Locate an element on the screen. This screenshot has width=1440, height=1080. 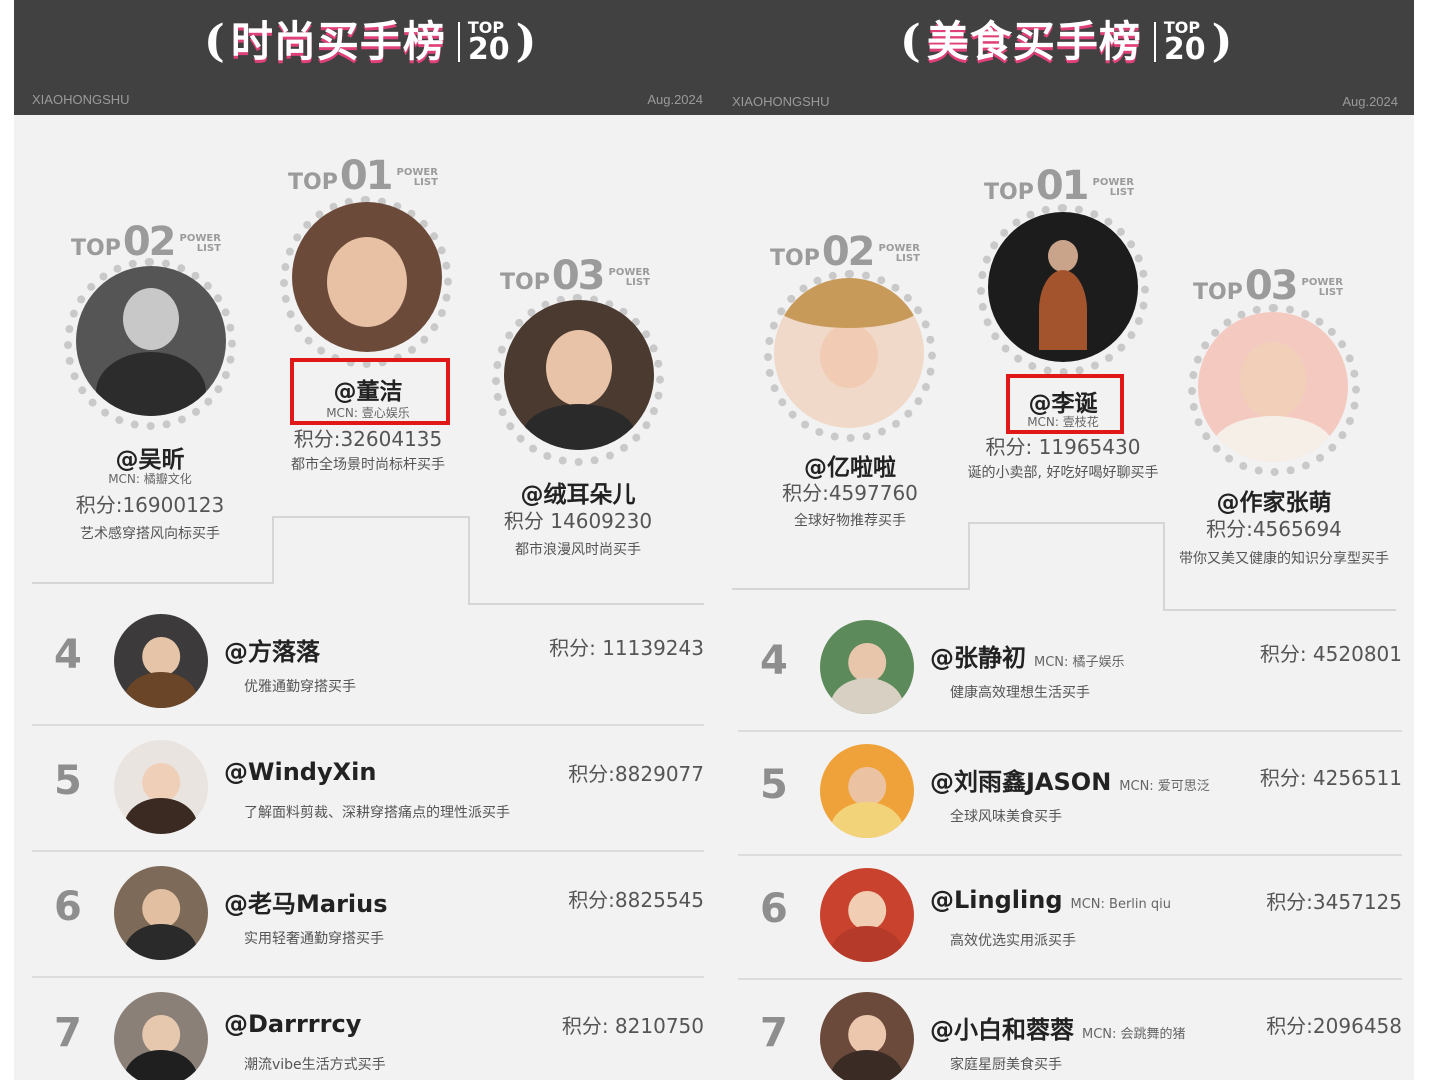
ranking-title: ( 时尚买手榜 TOP 20 ) is located at coordinates (370, 42).